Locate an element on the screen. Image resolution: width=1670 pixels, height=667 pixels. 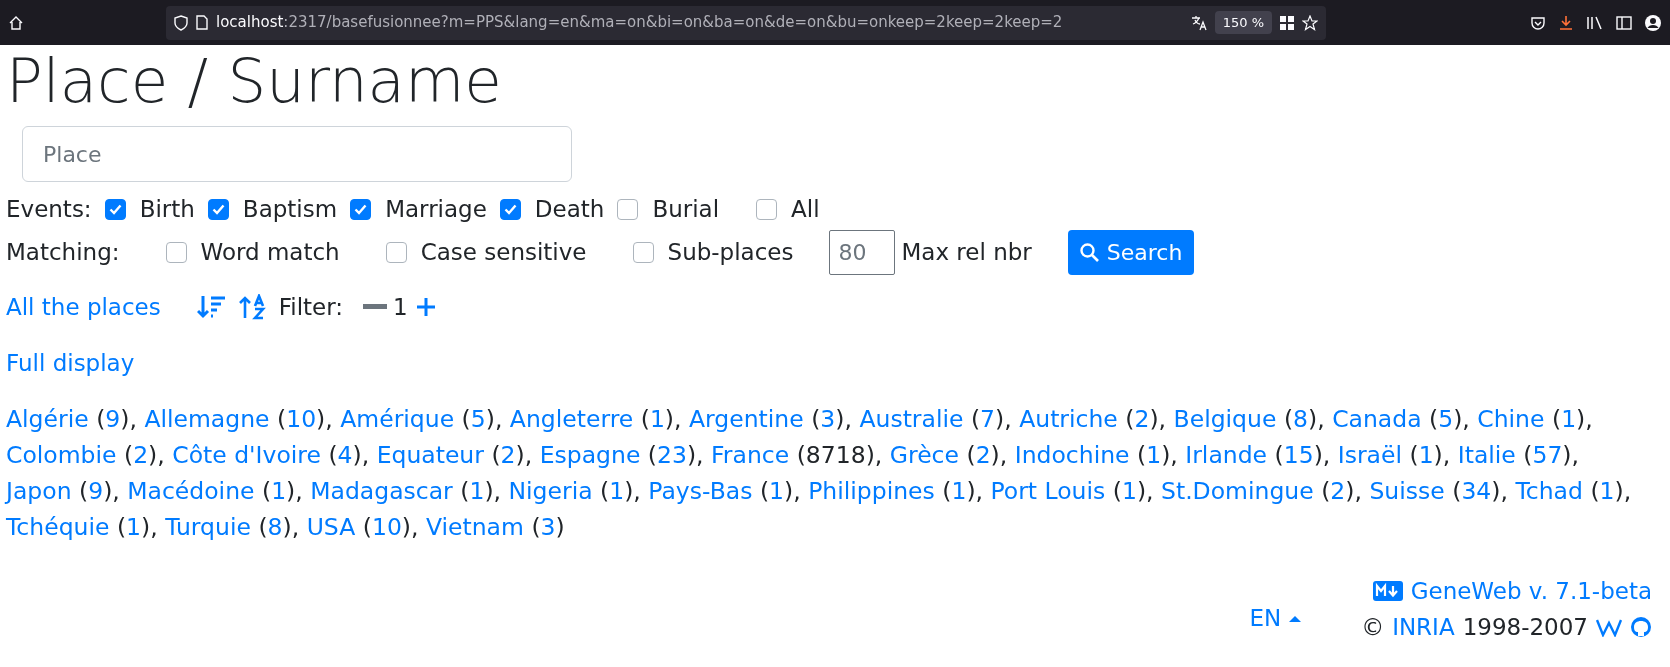
account-icon is located at coordinates (1653, 22).